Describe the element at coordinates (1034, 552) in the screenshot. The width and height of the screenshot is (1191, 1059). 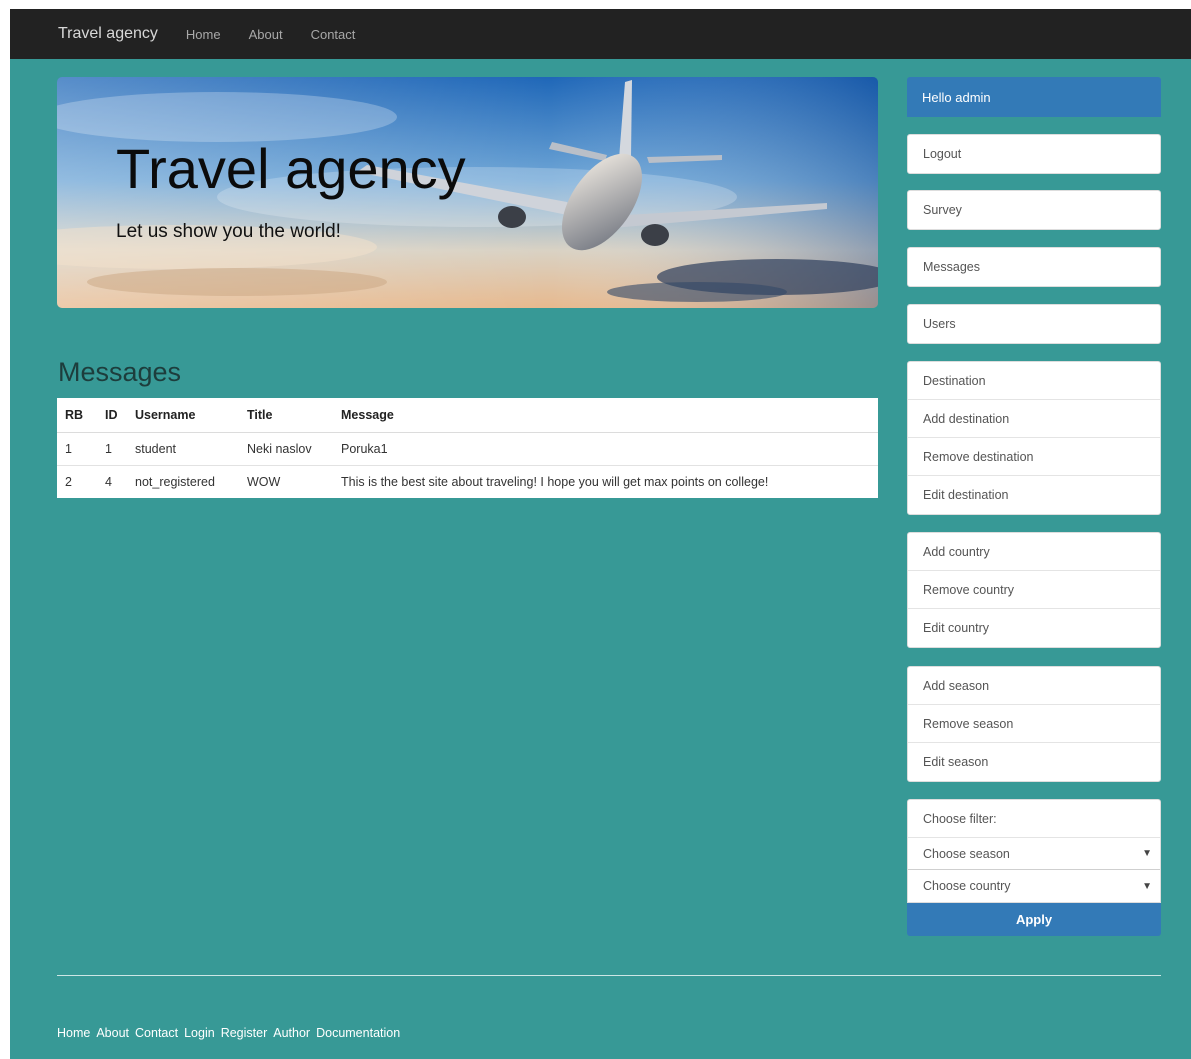
I see `sidebar-item-add-country: Add country` at that location.